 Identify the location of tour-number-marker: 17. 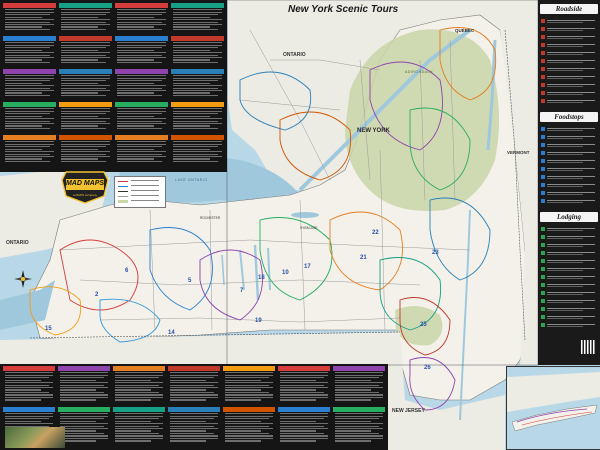
(307, 267).